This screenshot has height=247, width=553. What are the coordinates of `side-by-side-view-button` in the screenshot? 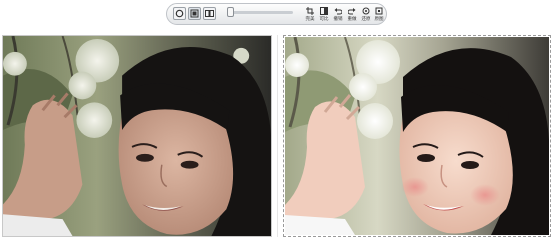 It's located at (209, 13).